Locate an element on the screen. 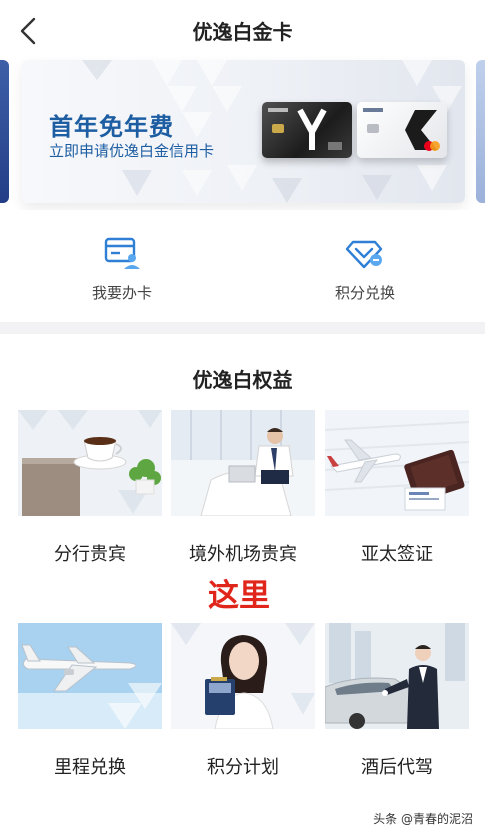 The height and width of the screenshot is (836, 485). asia-visa-image is located at coordinates (397, 463).